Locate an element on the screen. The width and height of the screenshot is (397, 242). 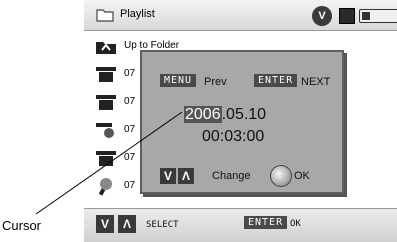
up-arrow-button: Λ is located at coordinates (186, 176).